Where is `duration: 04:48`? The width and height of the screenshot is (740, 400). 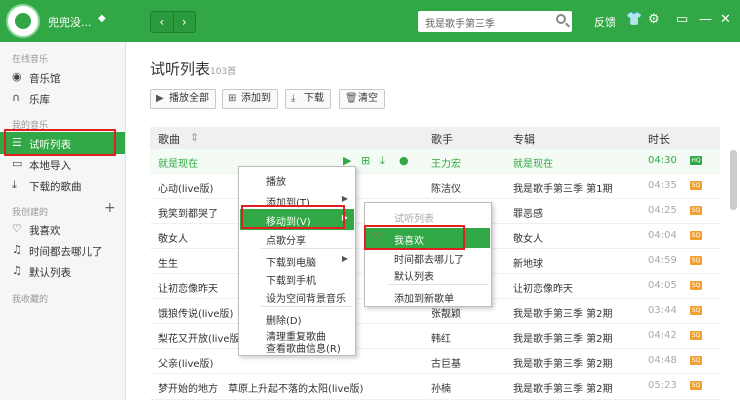
duration: 04:48 is located at coordinates (662, 360).